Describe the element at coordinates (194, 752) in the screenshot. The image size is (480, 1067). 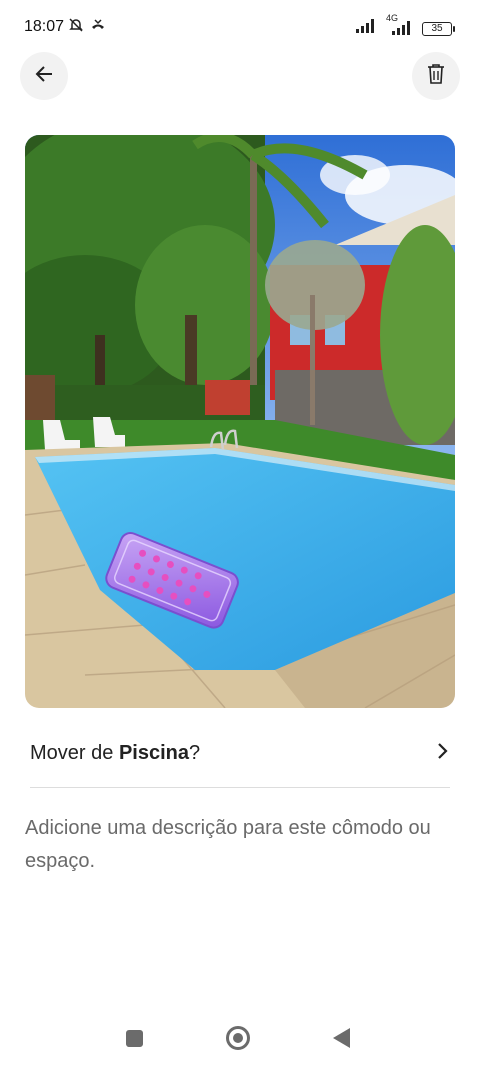
I see `move-suffix: ?` at that location.